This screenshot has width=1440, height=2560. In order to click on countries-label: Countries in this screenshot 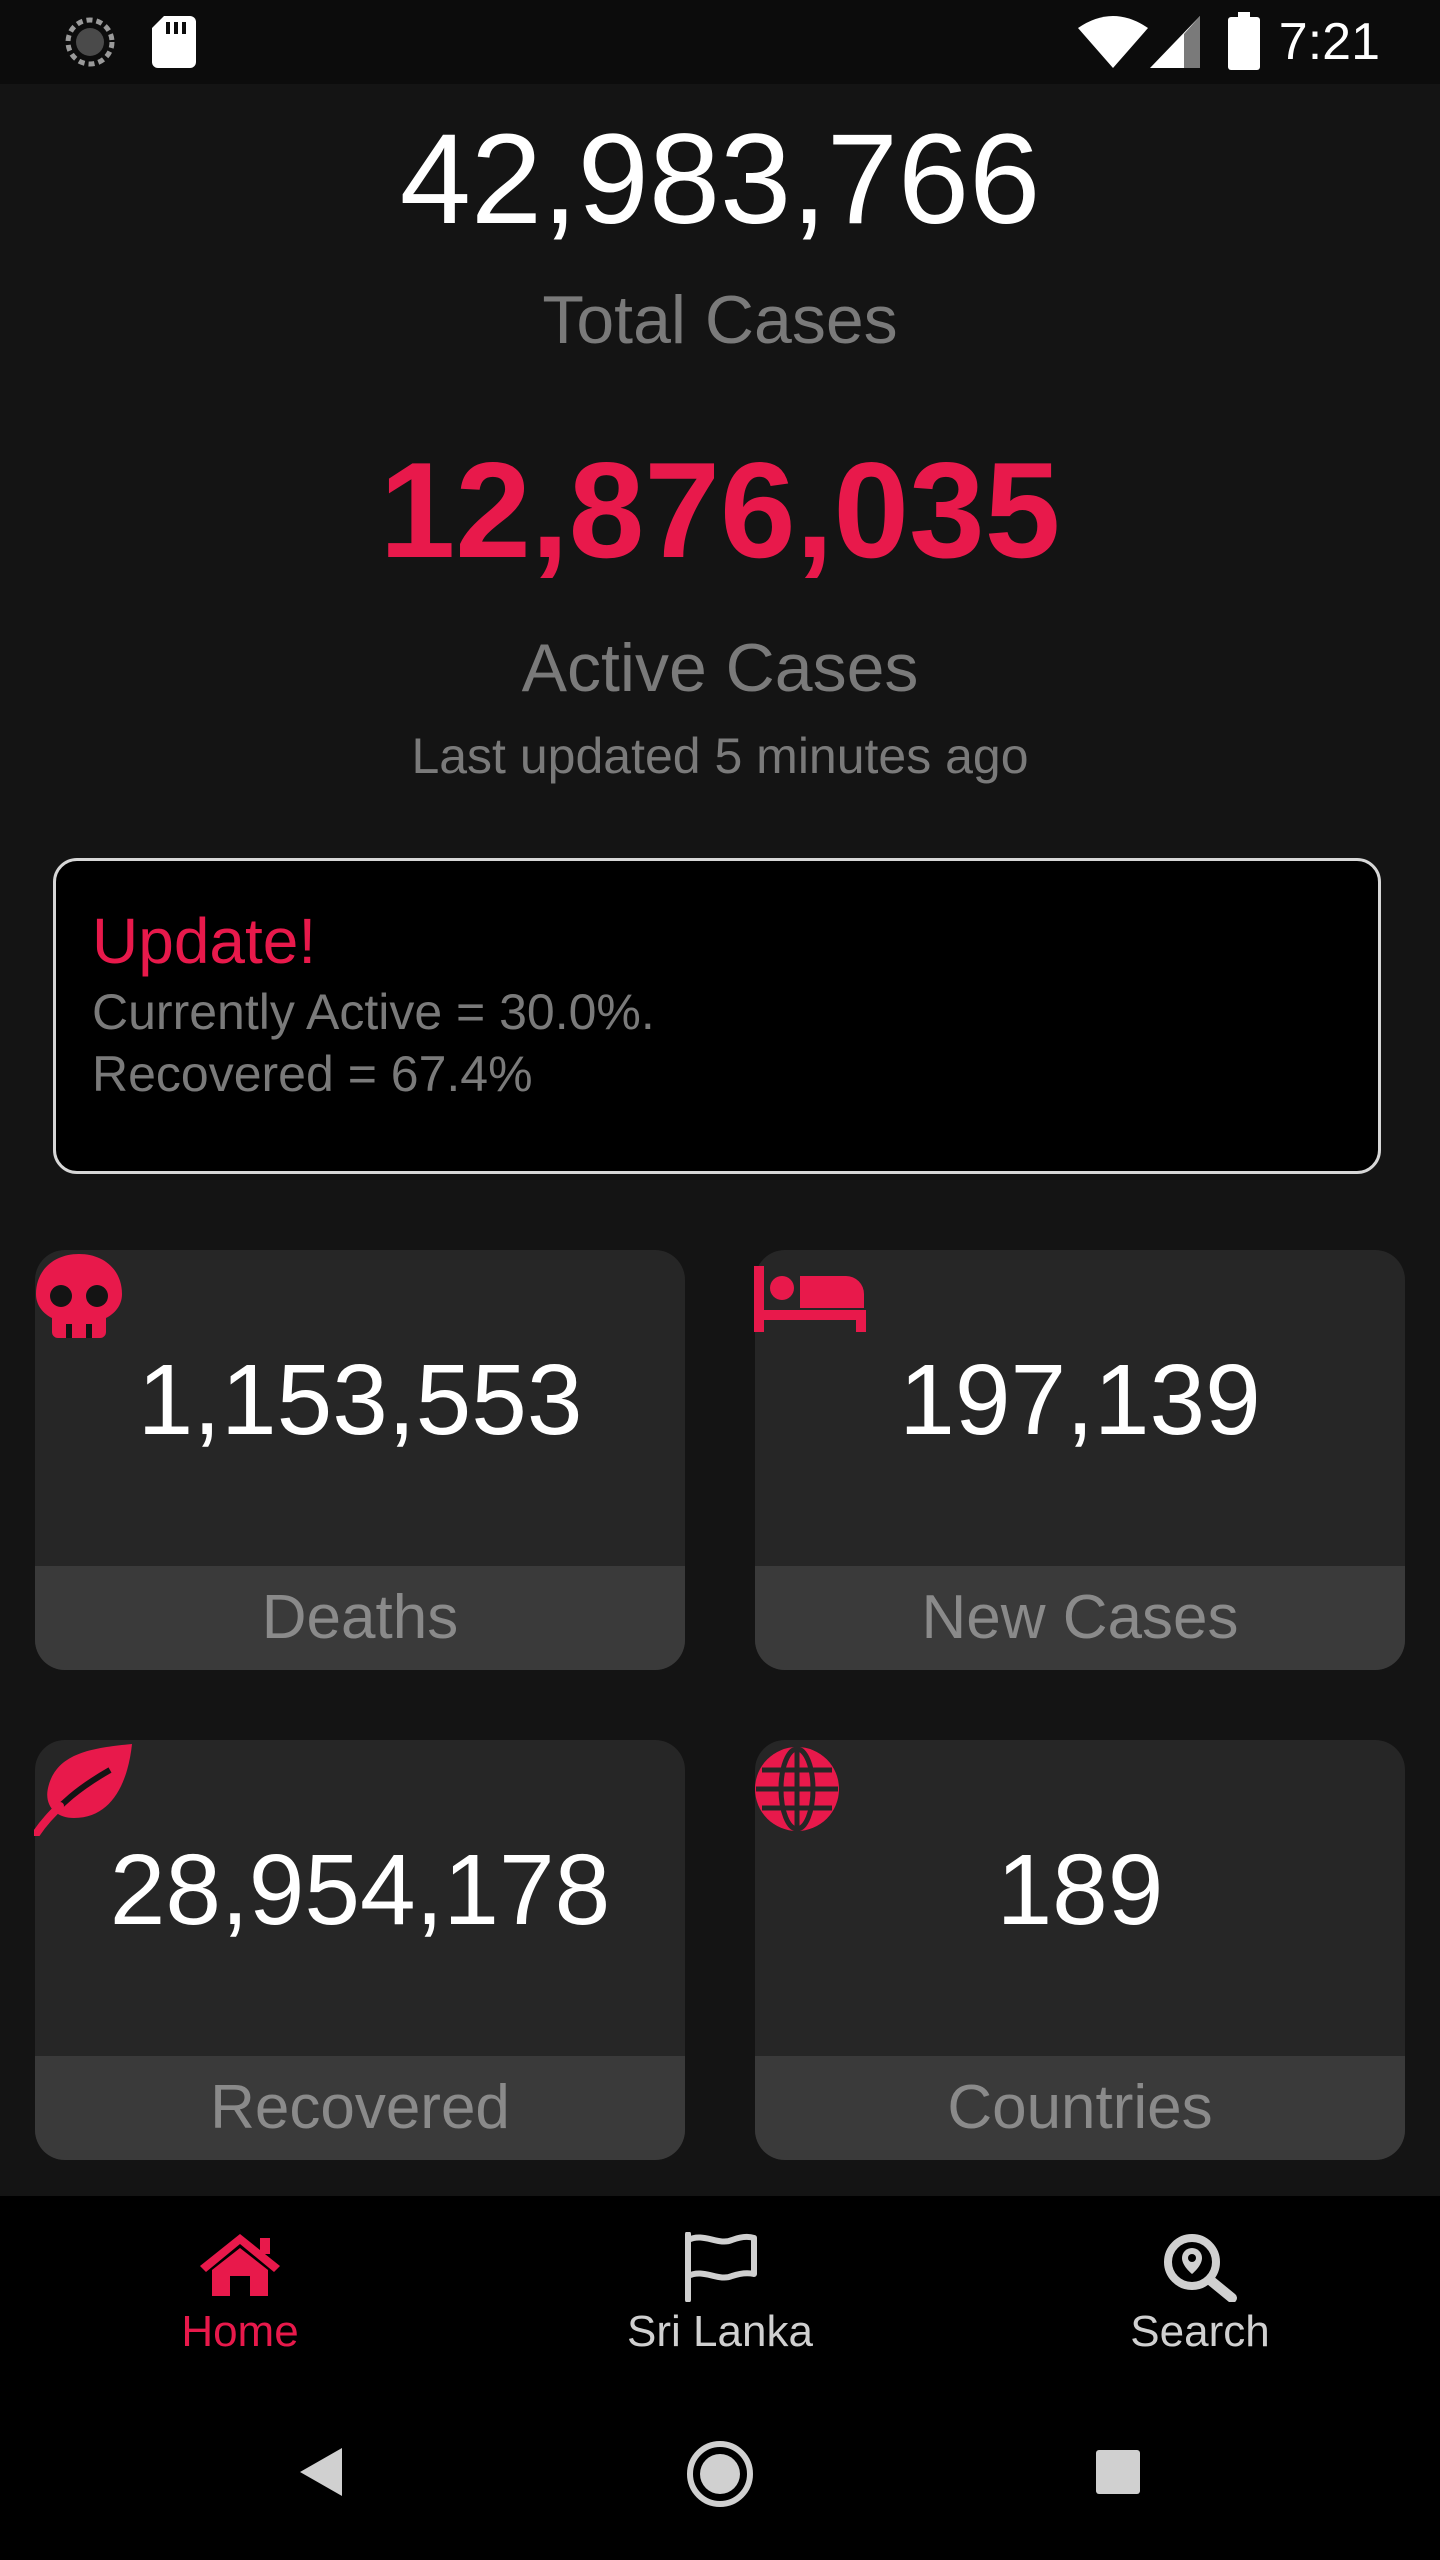, I will do `click(1080, 2107)`.